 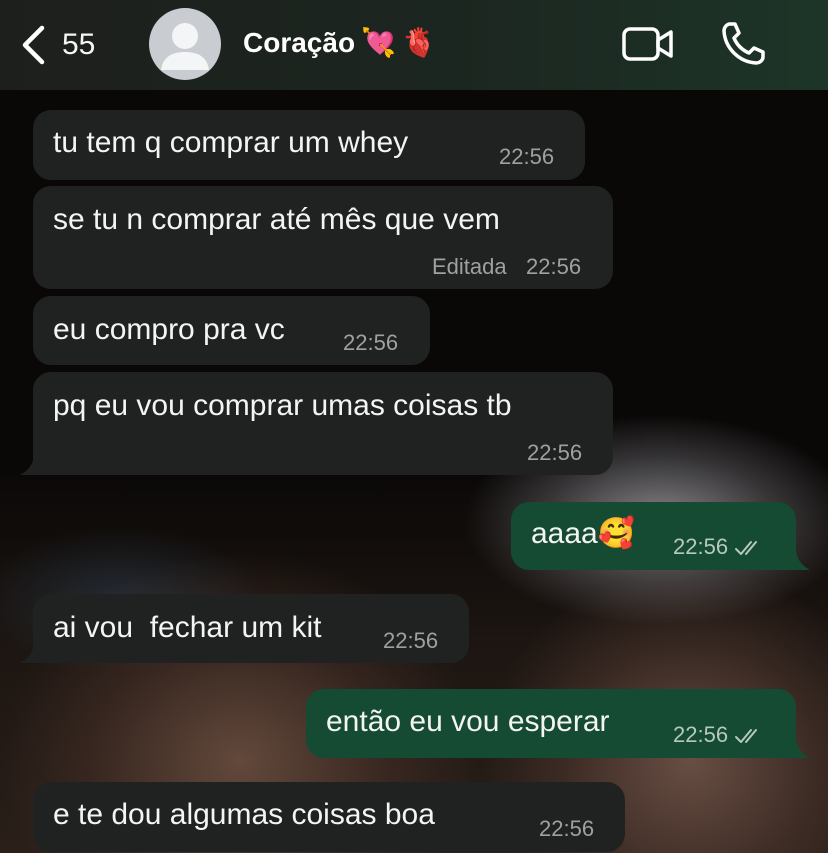 What do you see at coordinates (323, 423) in the screenshot?
I see `message-bubble-incoming: pq eu vou comprar umas coisas tb 22:56` at bounding box center [323, 423].